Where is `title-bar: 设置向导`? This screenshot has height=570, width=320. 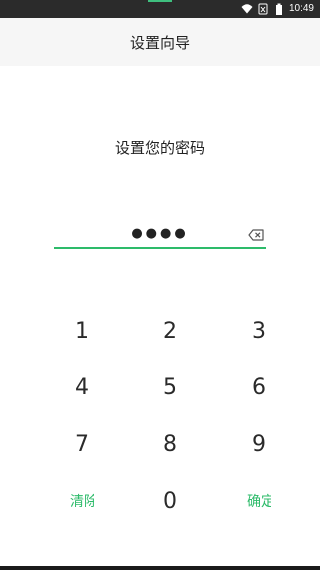 title-bar: 设置向导 is located at coordinates (160, 42).